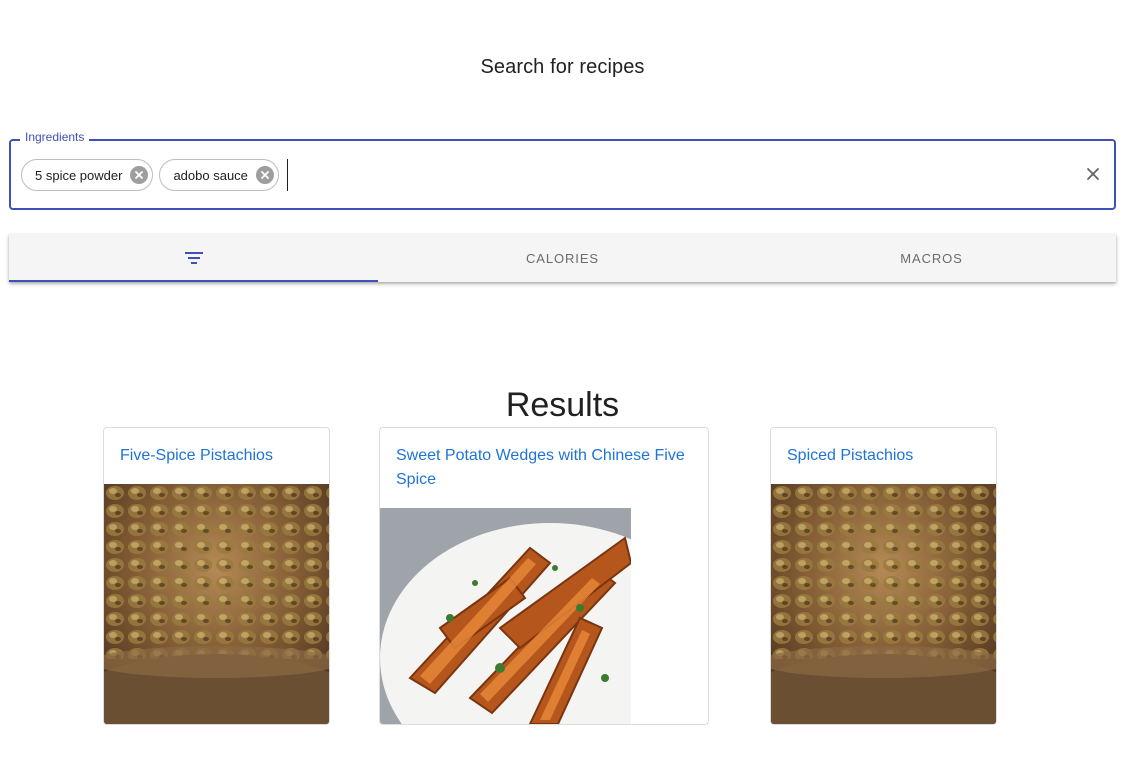 The image size is (1143, 780). Describe the element at coordinates (562, 67) in the screenshot. I see `page-title: Search for recipes` at that location.